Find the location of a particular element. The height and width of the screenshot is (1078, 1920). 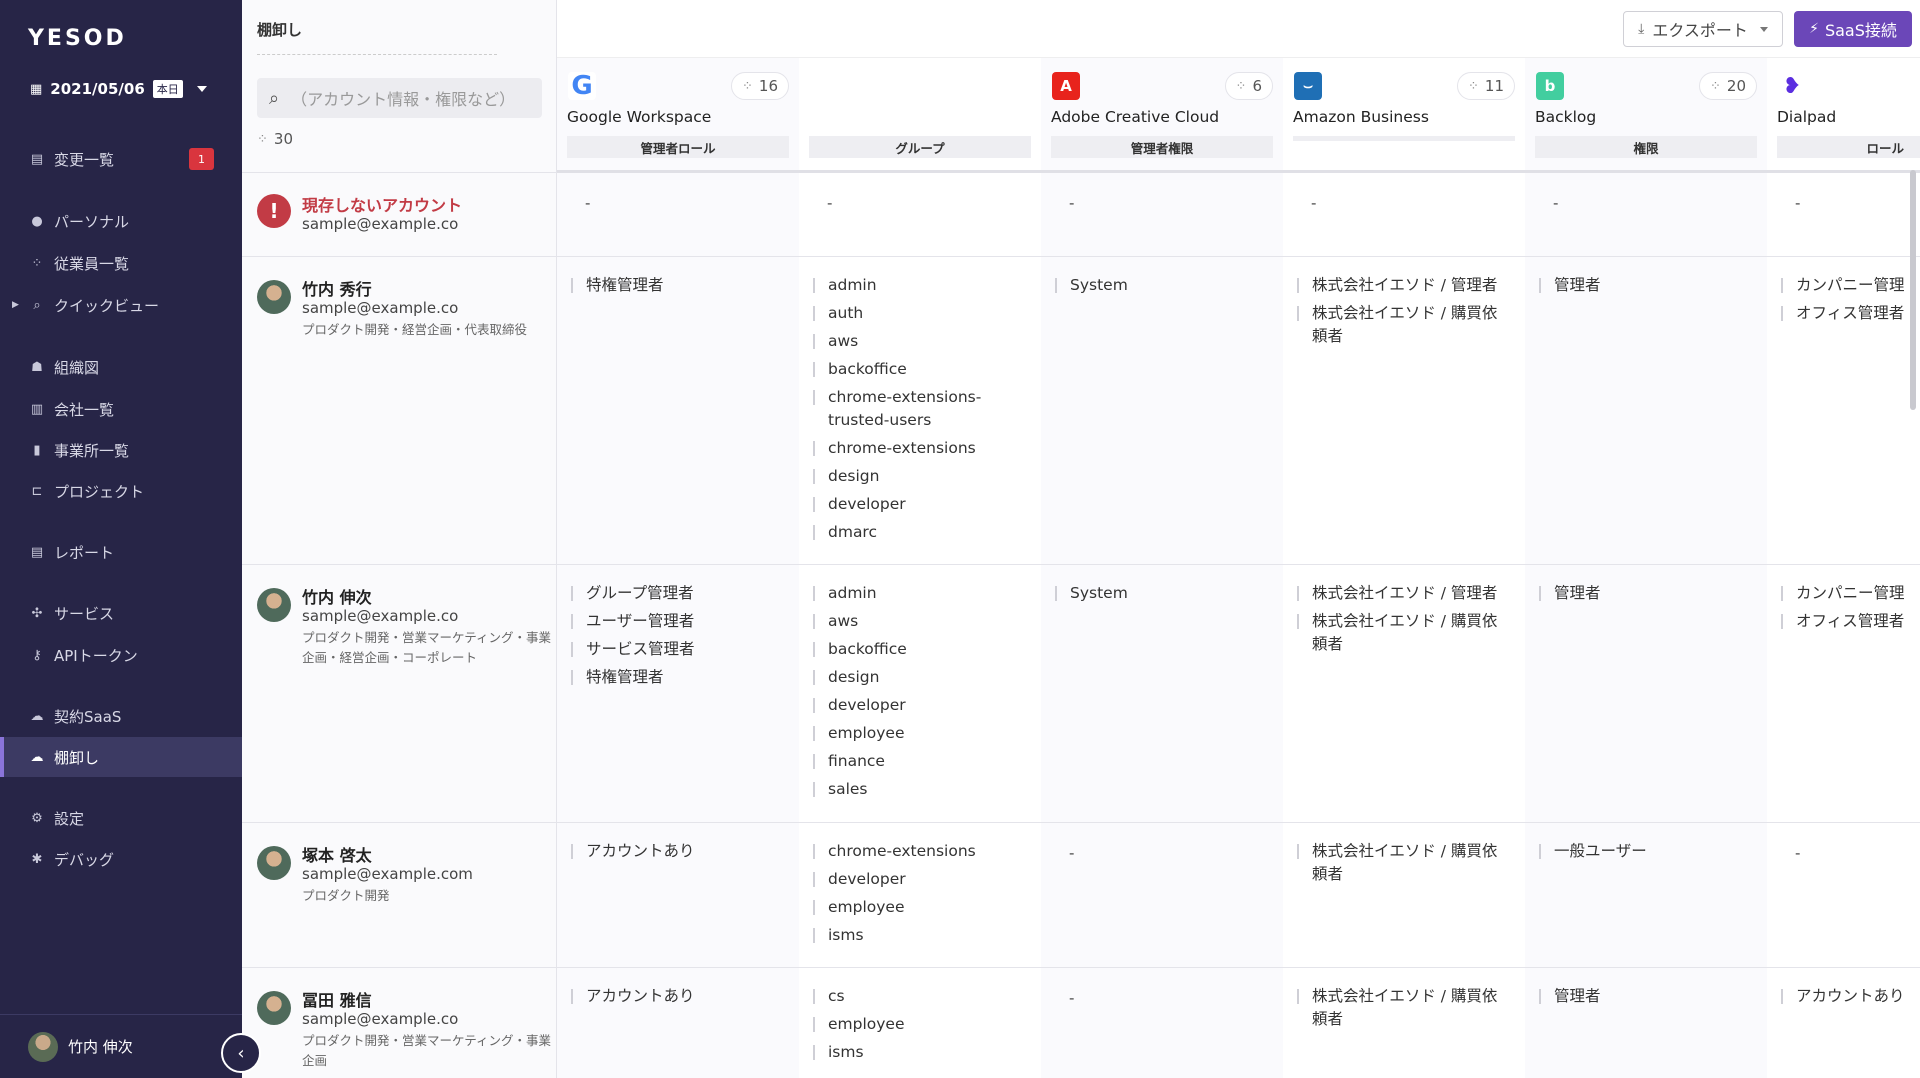

attribute-tag: 権限 is located at coordinates (1646, 147).